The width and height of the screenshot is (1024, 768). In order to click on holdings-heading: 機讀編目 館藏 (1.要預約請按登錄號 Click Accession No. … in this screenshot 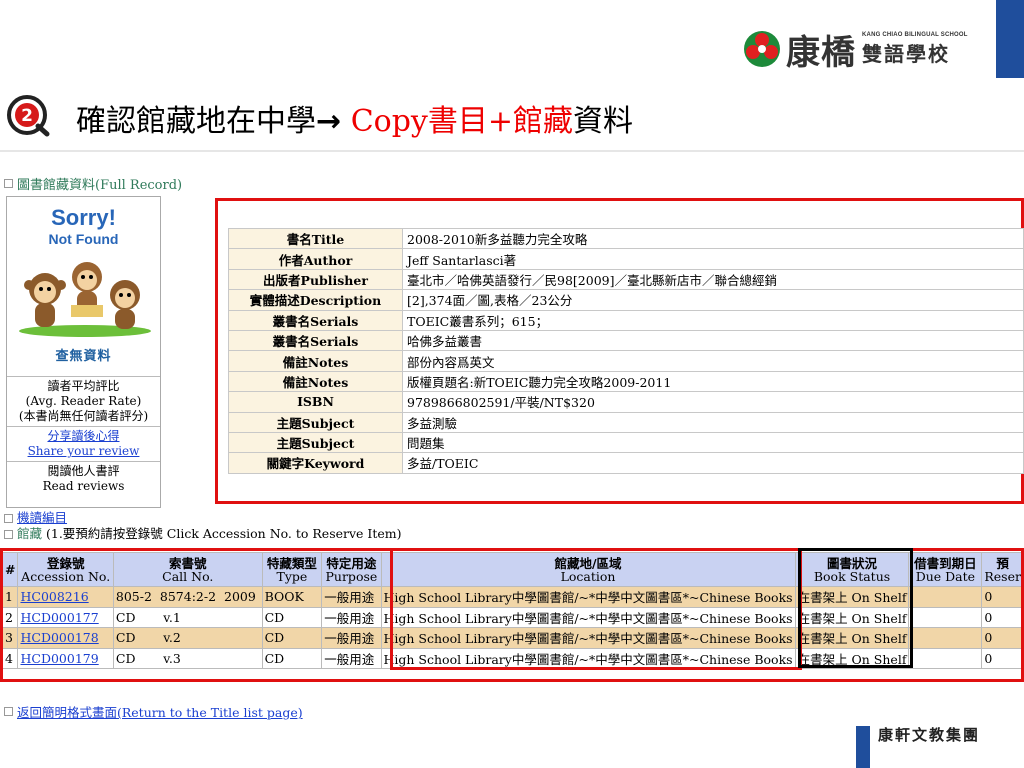, I will do `click(203, 526)`.